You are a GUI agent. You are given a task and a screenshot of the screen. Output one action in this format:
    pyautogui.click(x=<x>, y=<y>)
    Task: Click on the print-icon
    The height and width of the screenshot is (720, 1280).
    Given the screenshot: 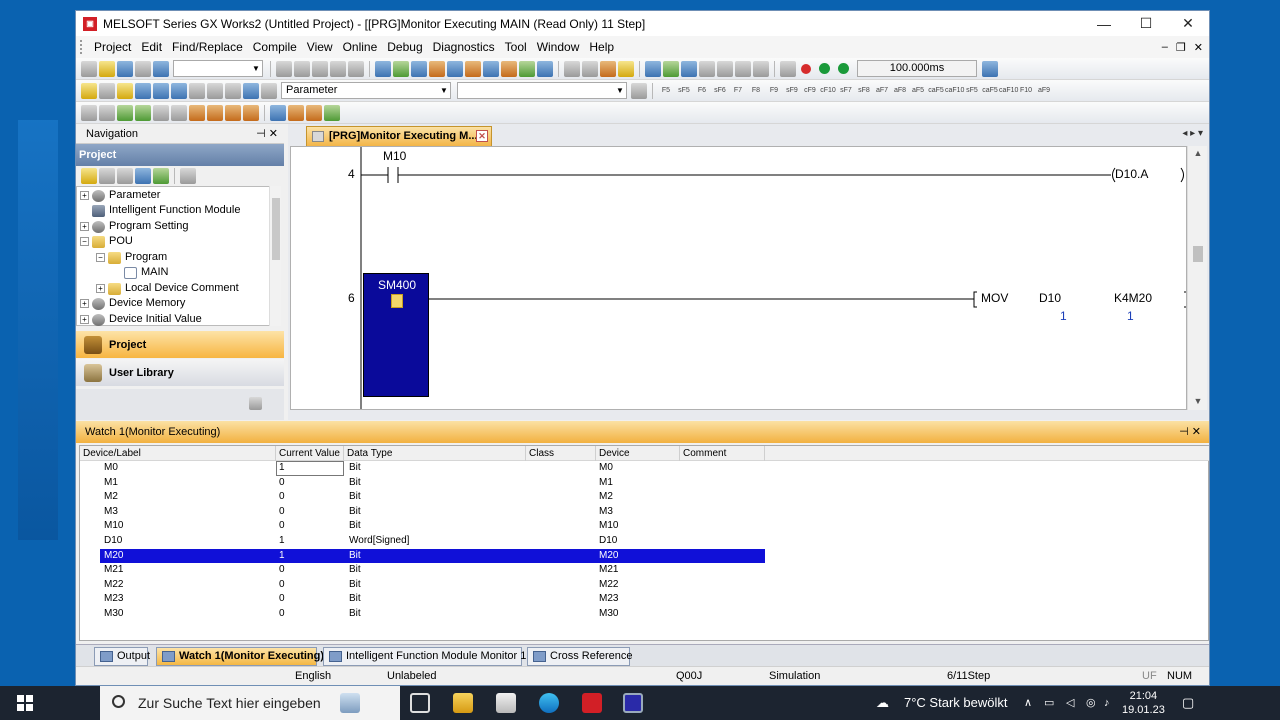 What is the action you would take?
    pyautogui.click(x=143, y=68)
    